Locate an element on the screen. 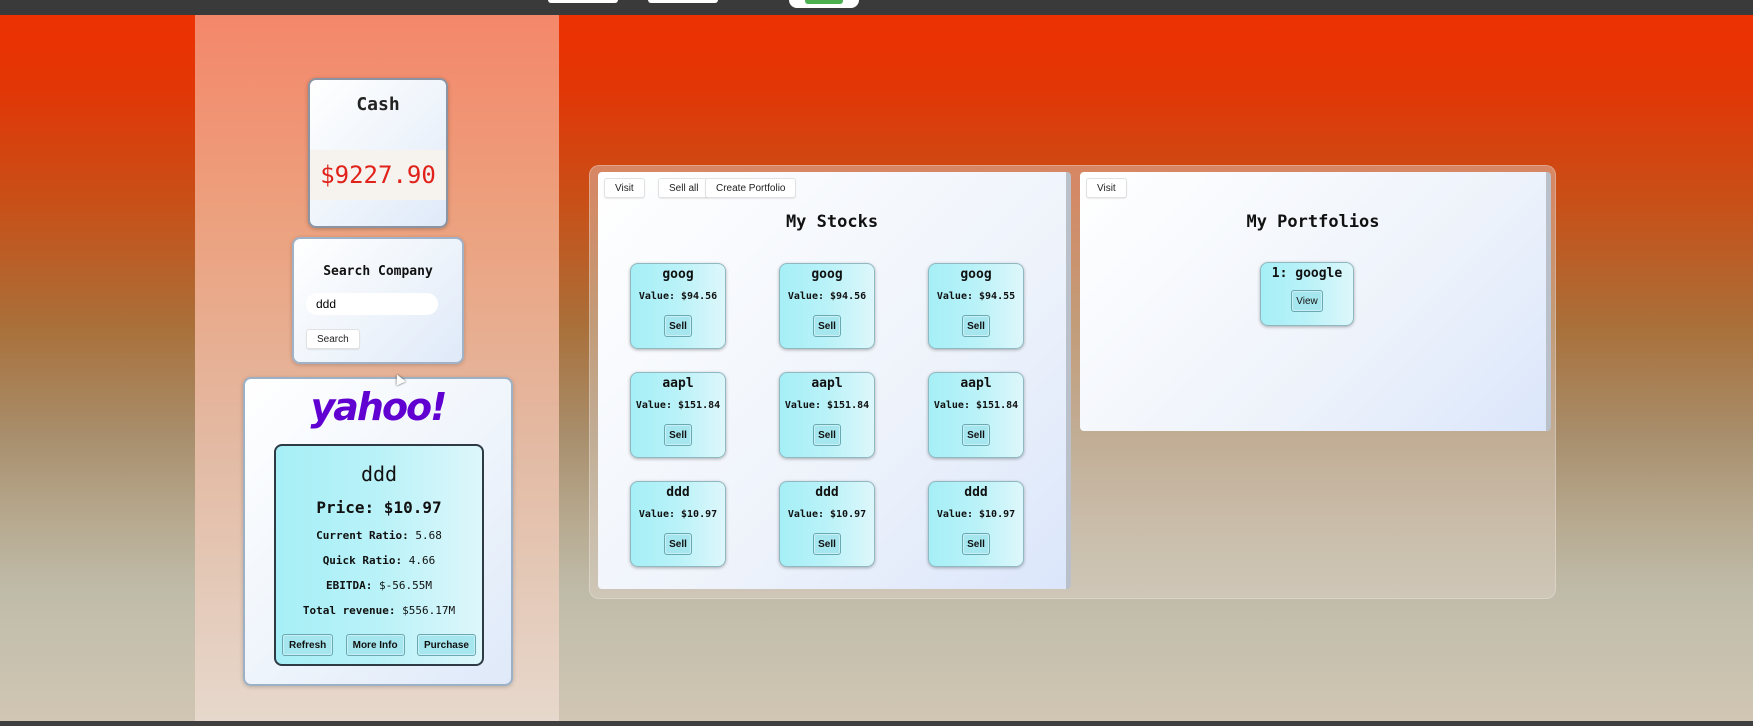 The width and height of the screenshot is (1753, 726). stock-name: ddd is located at coordinates (379, 474).